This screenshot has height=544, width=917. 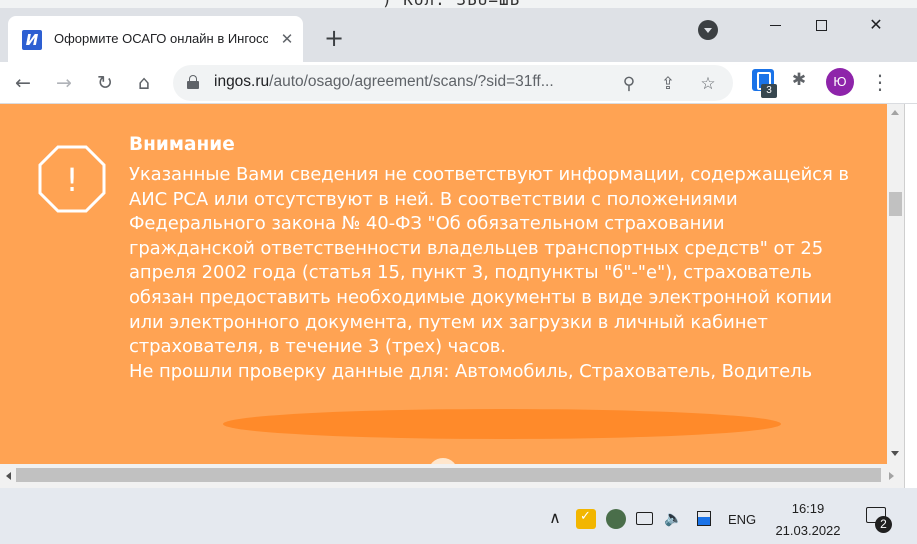 What do you see at coordinates (193, 82) in the screenshot?
I see `lock-icon` at bounding box center [193, 82].